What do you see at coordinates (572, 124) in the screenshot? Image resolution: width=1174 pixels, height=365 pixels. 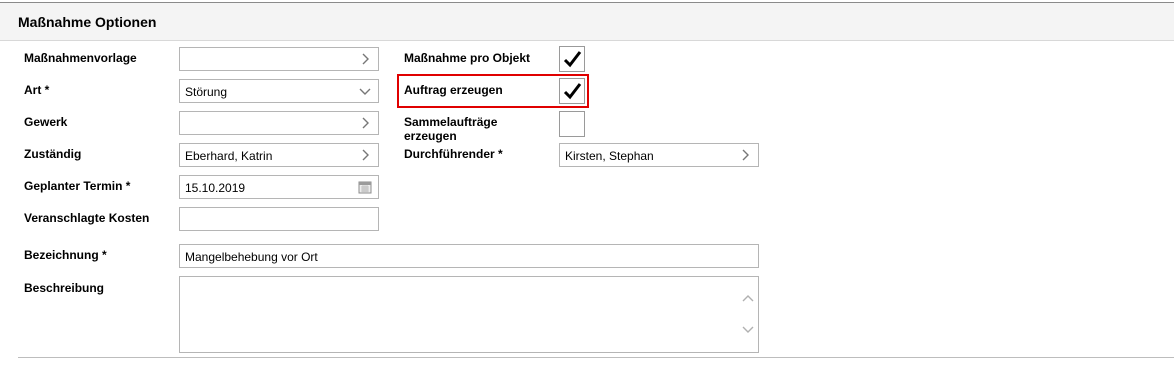 I see `sammelauftraege-checkbox` at bounding box center [572, 124].